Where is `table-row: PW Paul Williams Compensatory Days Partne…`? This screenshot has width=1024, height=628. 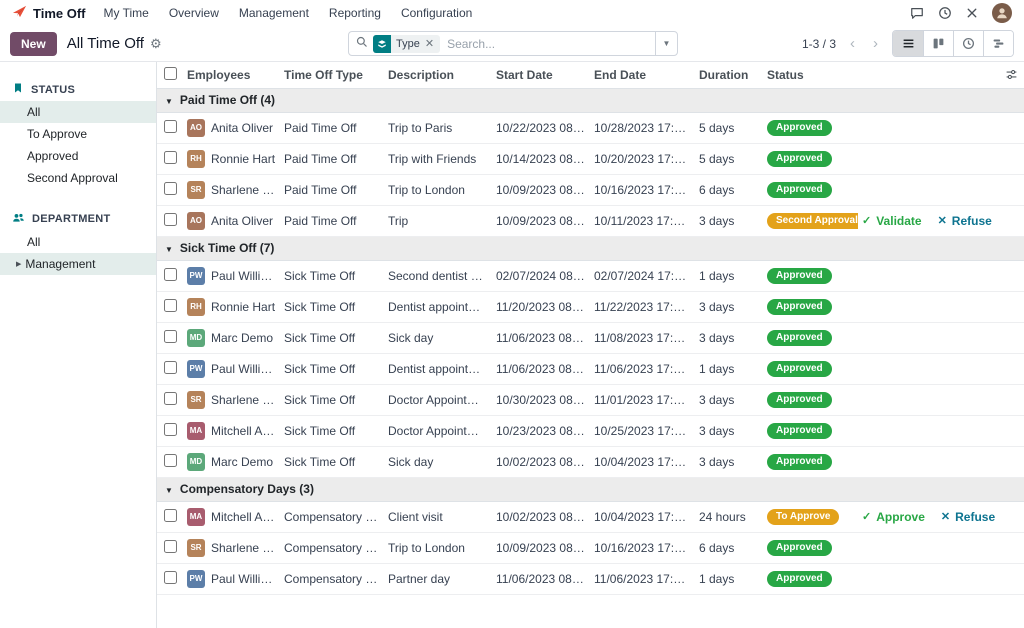
table-row: PW Paul Williams Compensatory Days Partne… is located at coordinates (590, 579).